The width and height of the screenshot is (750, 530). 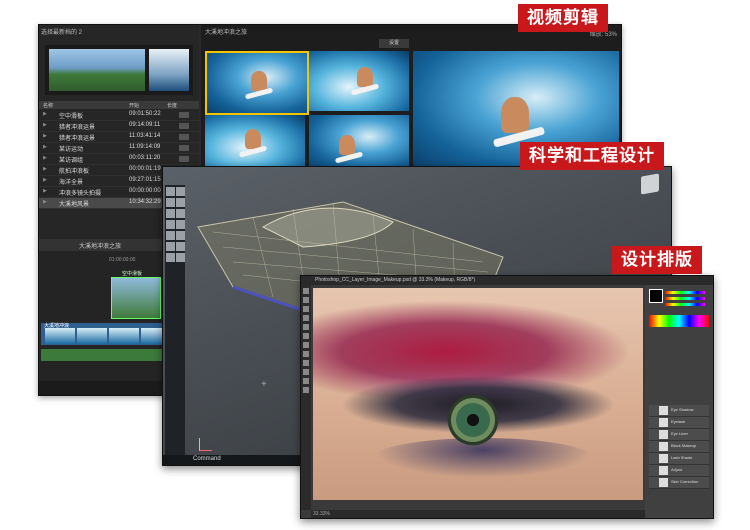 What do you see at coordinates (134, 105) in the screenshot?
I see `column-start: 开始` at bounding box center [134, 105].